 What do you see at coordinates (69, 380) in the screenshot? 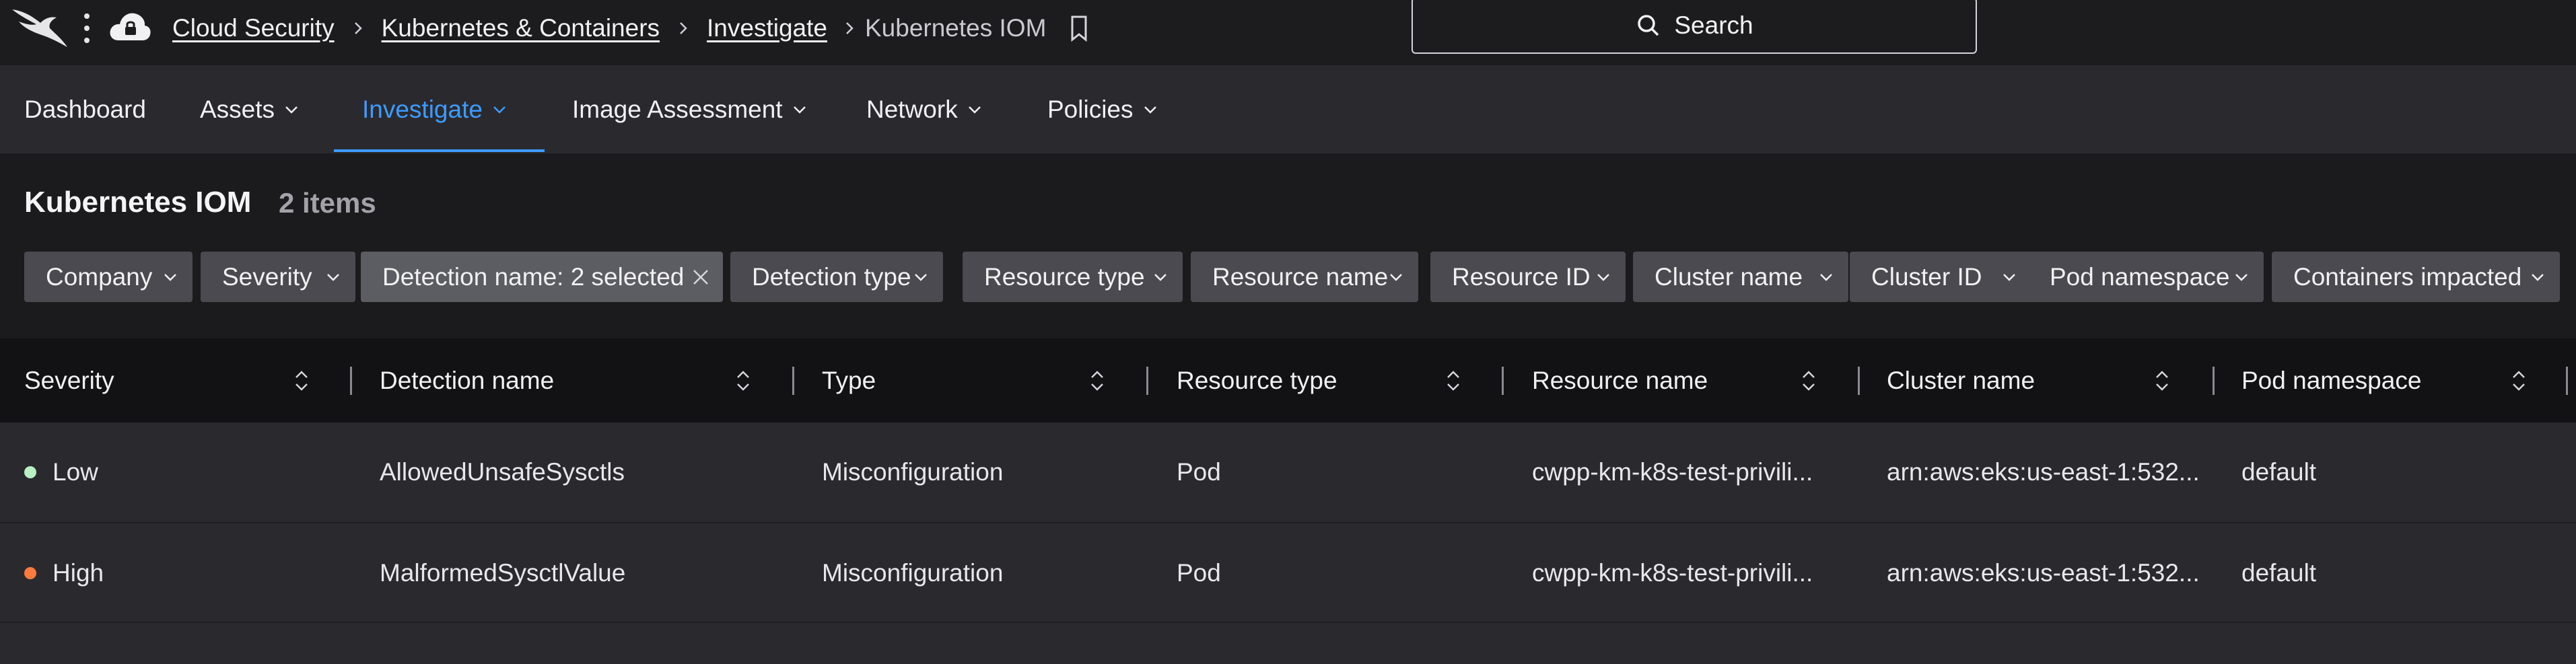
I see `column-header-severity: Severity` at bounding box center [69, 380].